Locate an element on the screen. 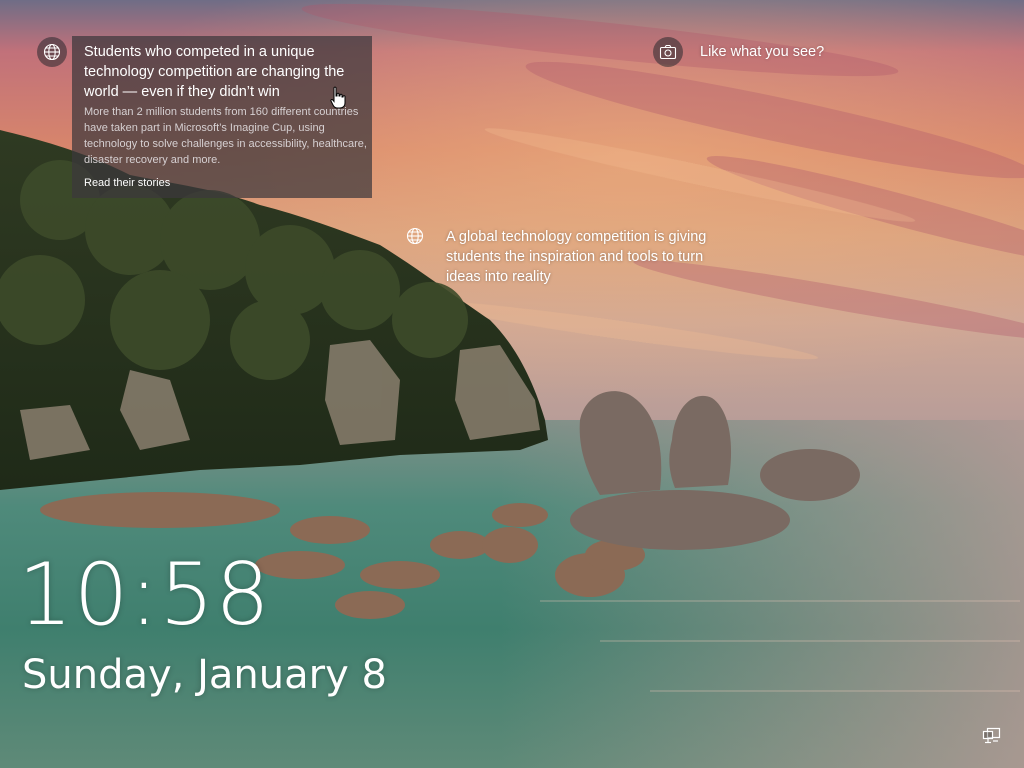 The height and width of the screenshot is (768, 1024). hand-cursor-icon is located at coordinates (338, 97).